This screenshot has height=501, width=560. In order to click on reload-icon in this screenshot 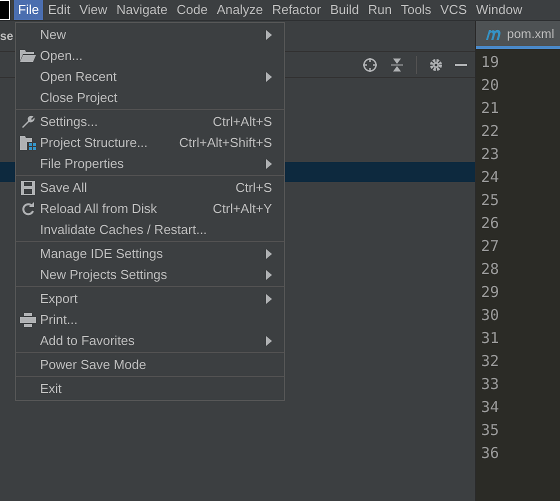, I will do `click(28, 209)`.